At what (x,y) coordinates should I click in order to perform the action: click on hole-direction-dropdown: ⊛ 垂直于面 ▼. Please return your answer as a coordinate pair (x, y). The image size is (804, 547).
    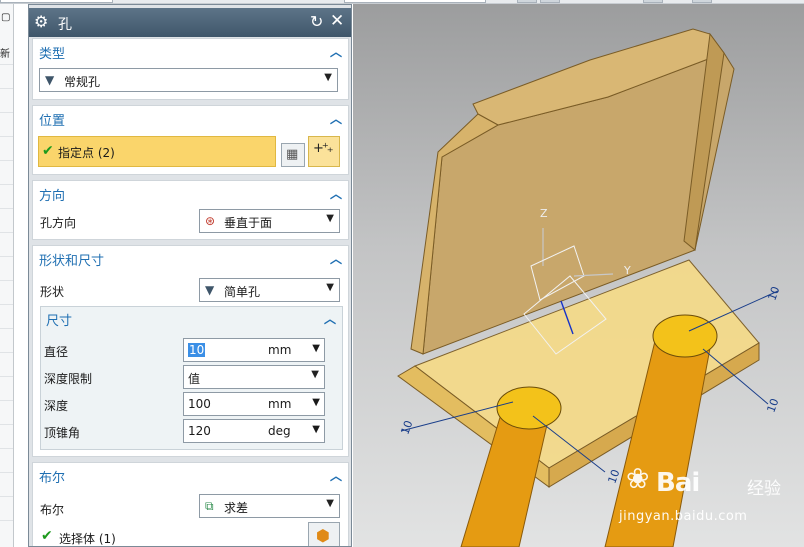
    Looking at the image, I should click on (269, 221).